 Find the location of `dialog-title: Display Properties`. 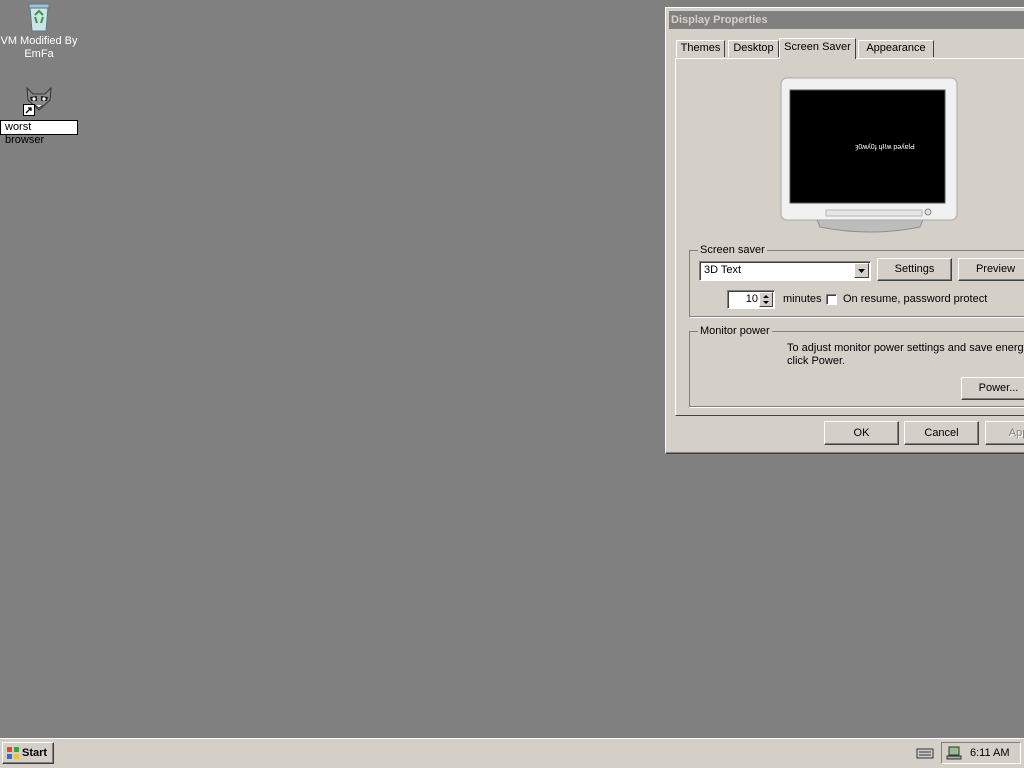

dialog-title: Display Properties is located at coordinates (846, 20).